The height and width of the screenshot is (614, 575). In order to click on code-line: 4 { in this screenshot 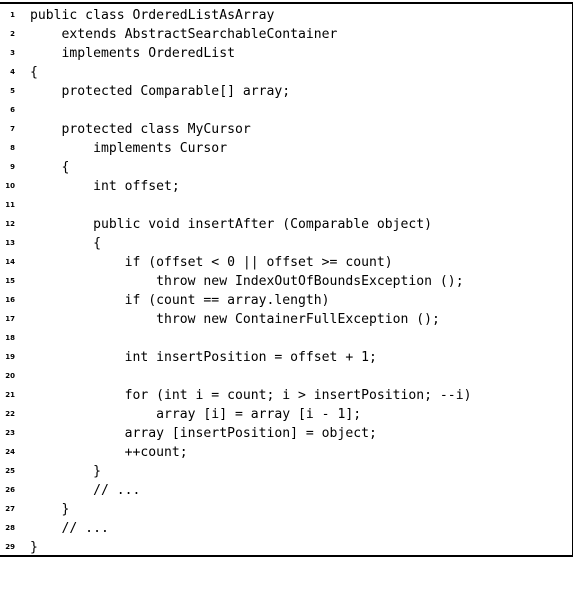, I will do `click(286, 72)`.